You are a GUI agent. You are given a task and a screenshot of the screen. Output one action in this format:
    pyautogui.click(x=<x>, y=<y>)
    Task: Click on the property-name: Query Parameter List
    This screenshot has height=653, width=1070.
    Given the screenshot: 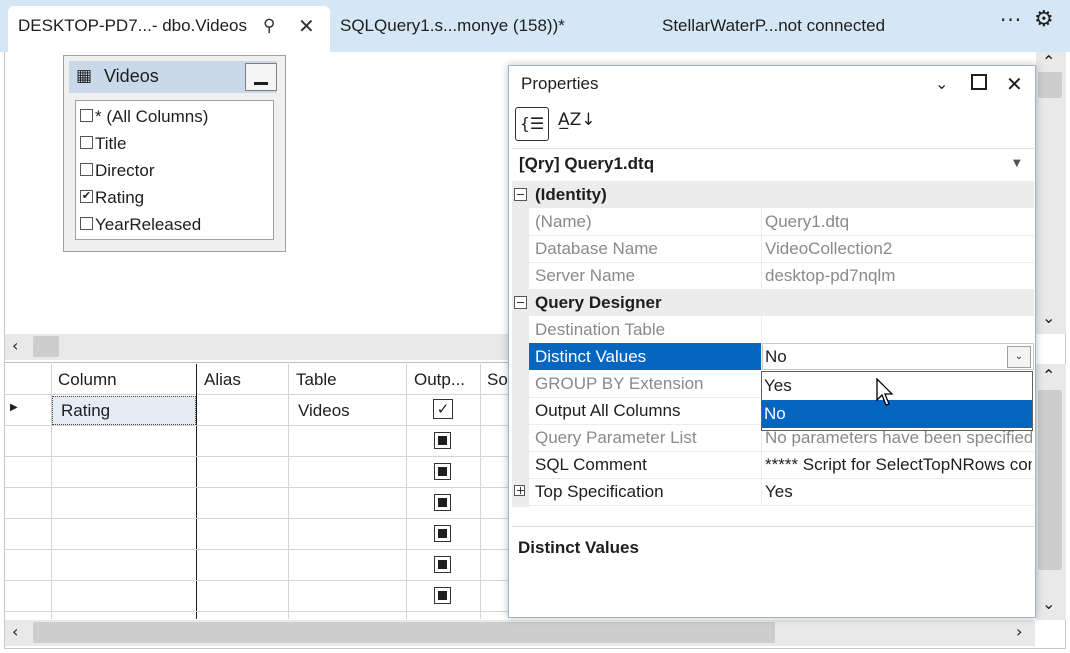 What is the action you would take?
    pyautogui.click(x=616, y=437)
    